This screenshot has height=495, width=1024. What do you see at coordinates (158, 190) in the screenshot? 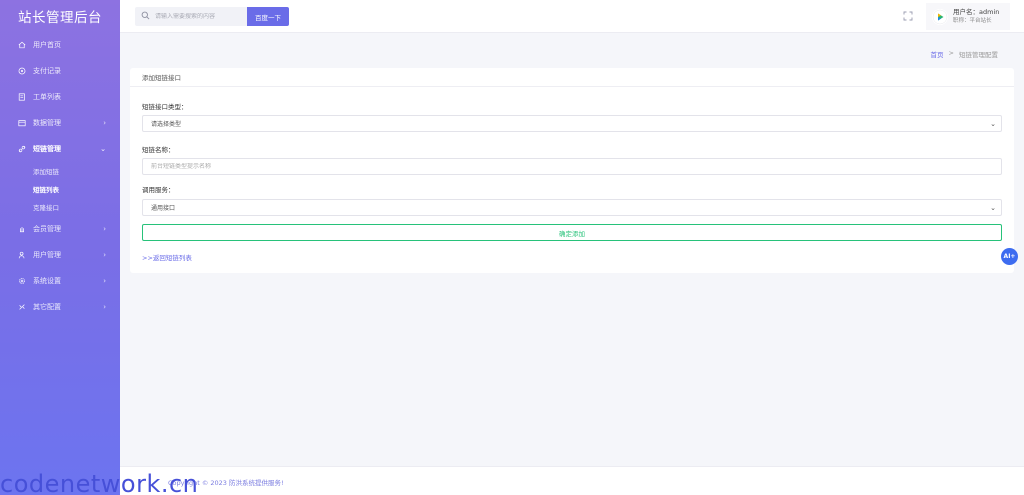
I see `service-label: 调用服务：` at bounding box center [158, 190].